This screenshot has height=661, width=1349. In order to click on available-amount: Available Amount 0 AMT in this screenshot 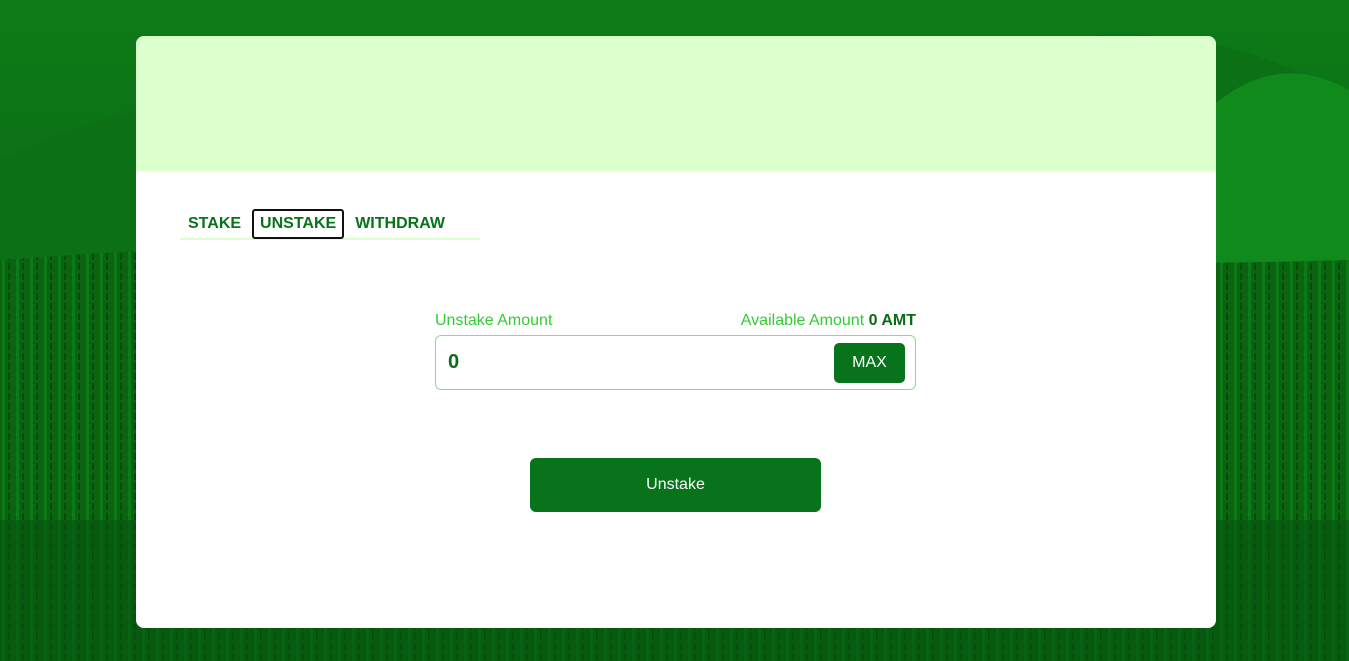, I will do `click(828, 321)`.